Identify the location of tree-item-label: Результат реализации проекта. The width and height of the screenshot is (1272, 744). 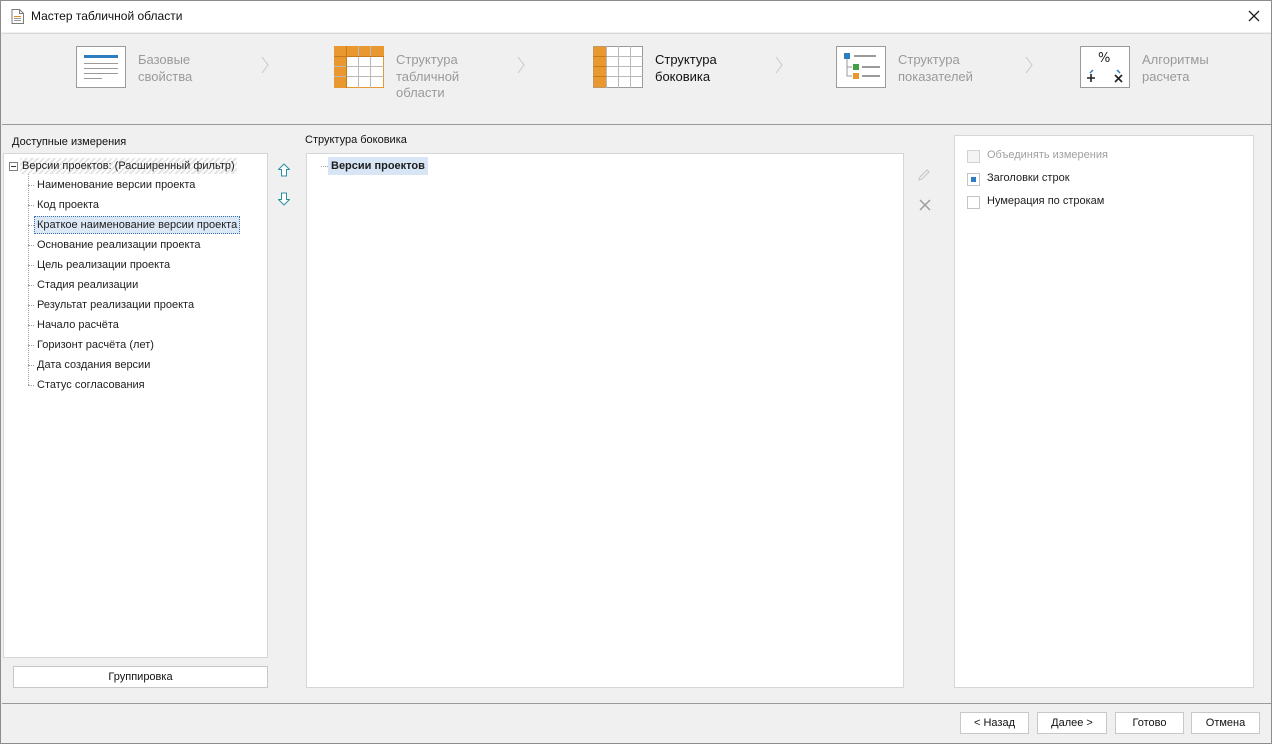
(115, 305).